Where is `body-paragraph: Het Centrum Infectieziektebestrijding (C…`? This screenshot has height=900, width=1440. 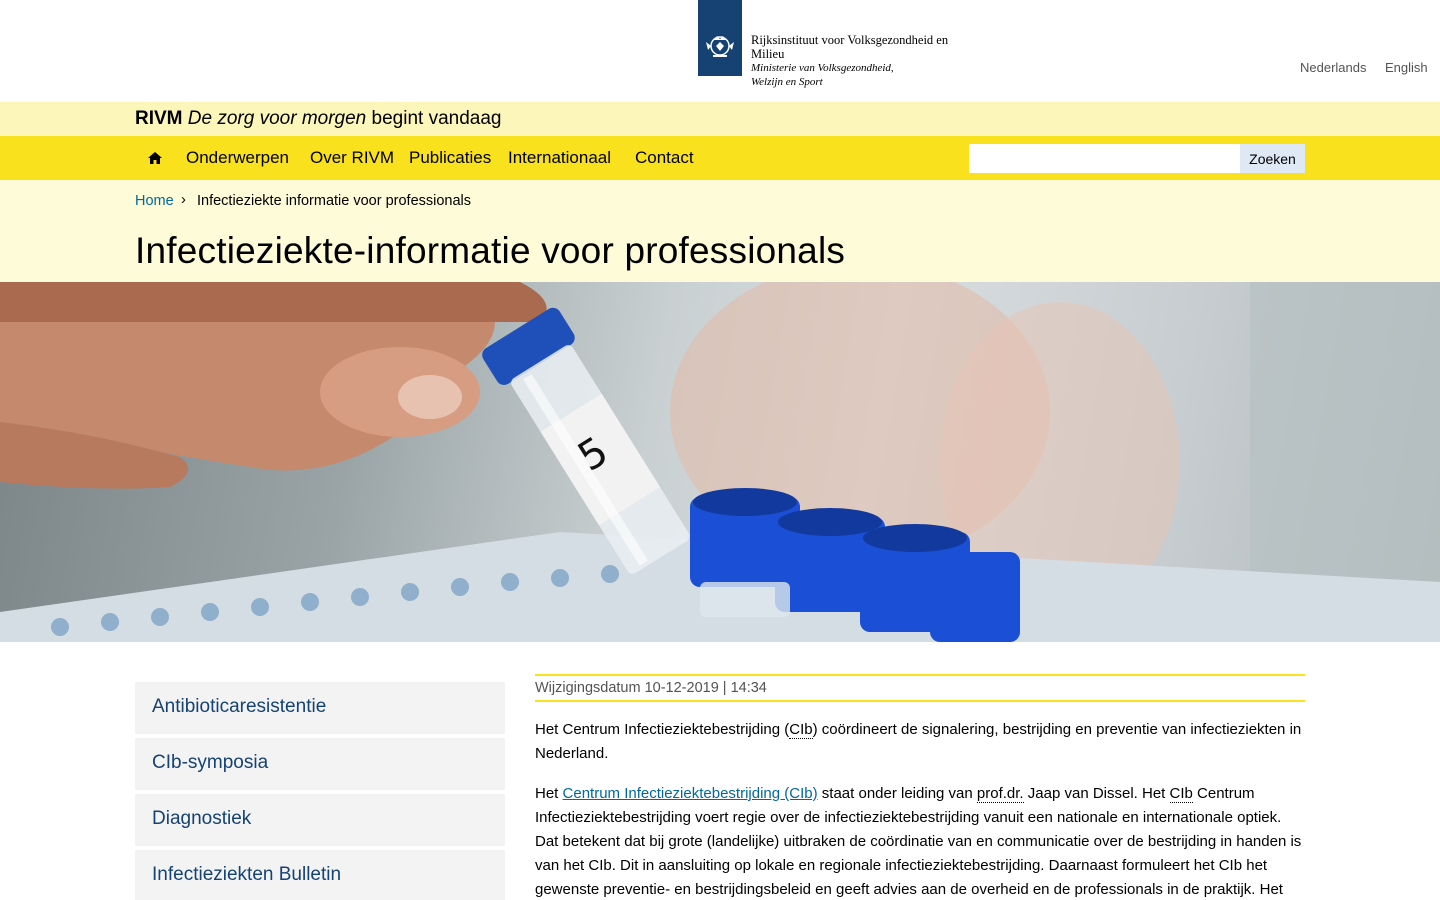
body-paragraph: Het Centrum Infectieziektebestrijding (C… is located at coordinates (921, 841).